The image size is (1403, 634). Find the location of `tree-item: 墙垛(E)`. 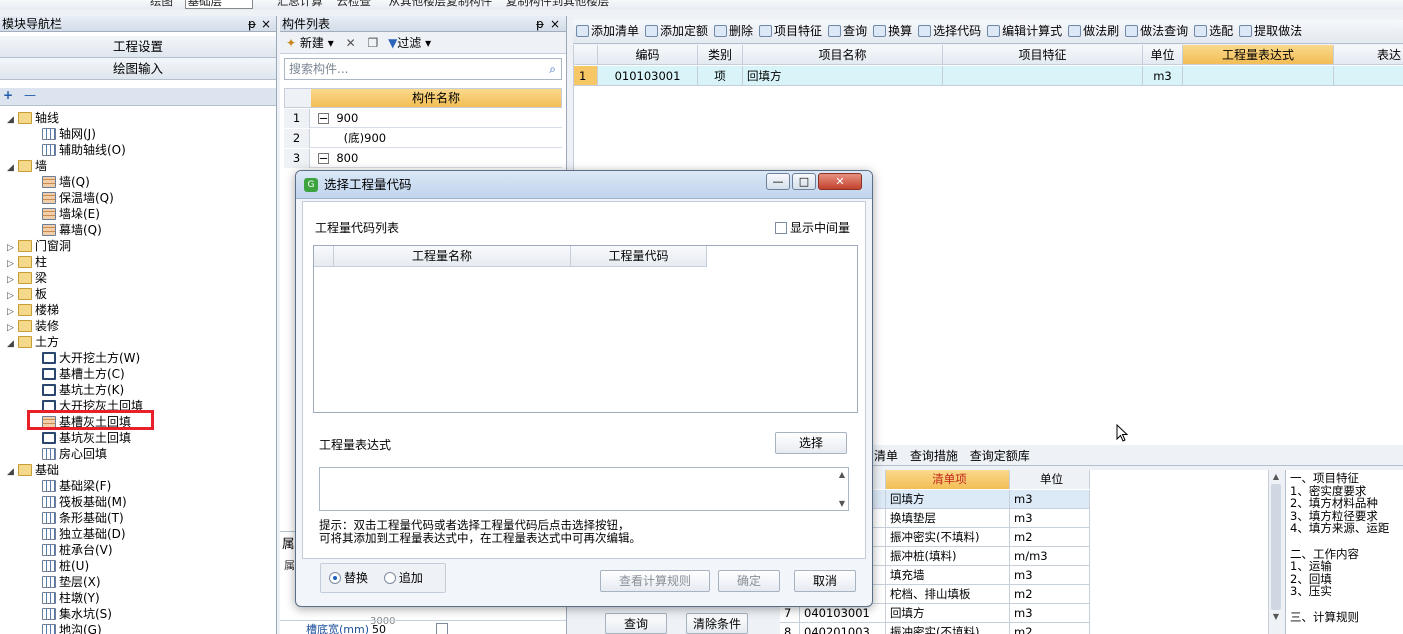

tree-item: 墙垛(E) is located at coordinates (65, 214).